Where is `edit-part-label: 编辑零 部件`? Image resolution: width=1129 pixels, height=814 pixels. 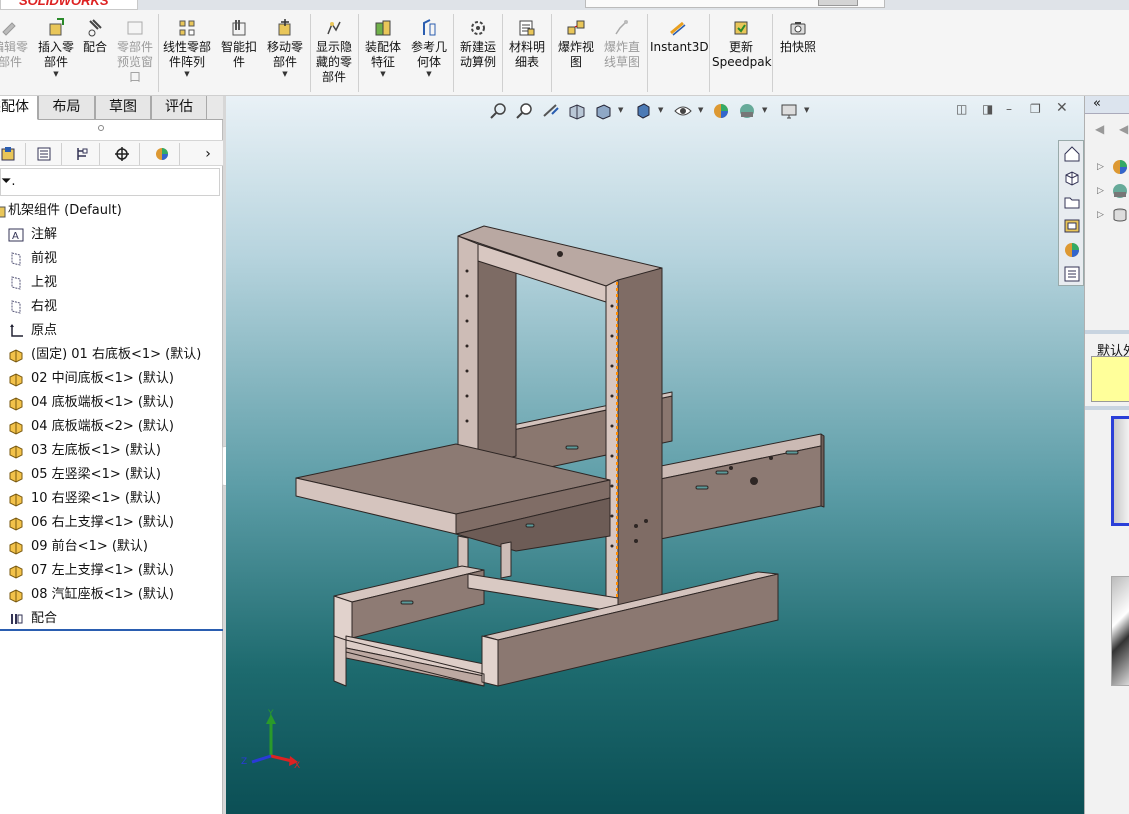
edit-part-label: 编辑零 部件 is located at coordinates (14, 54).